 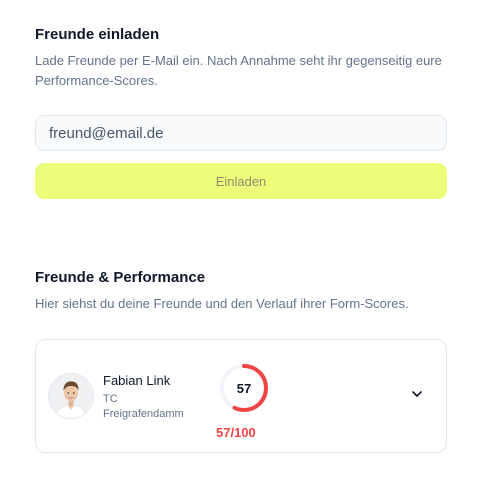 I want to click on invite-section: Freunde einladen, so click(x=241, y=34).